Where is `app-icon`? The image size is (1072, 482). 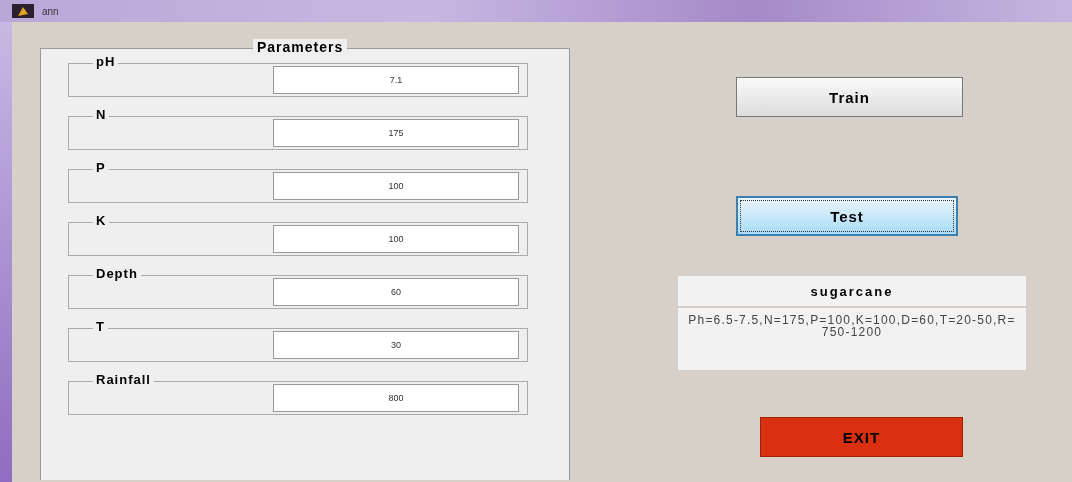 app-icon is located at coordinates (23, 11).